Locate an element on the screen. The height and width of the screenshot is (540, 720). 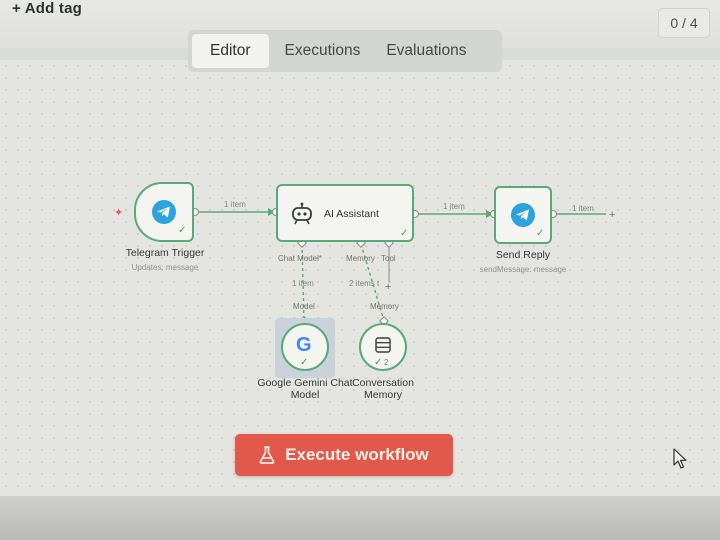
robot-icon is located at coordinates (302, 213).